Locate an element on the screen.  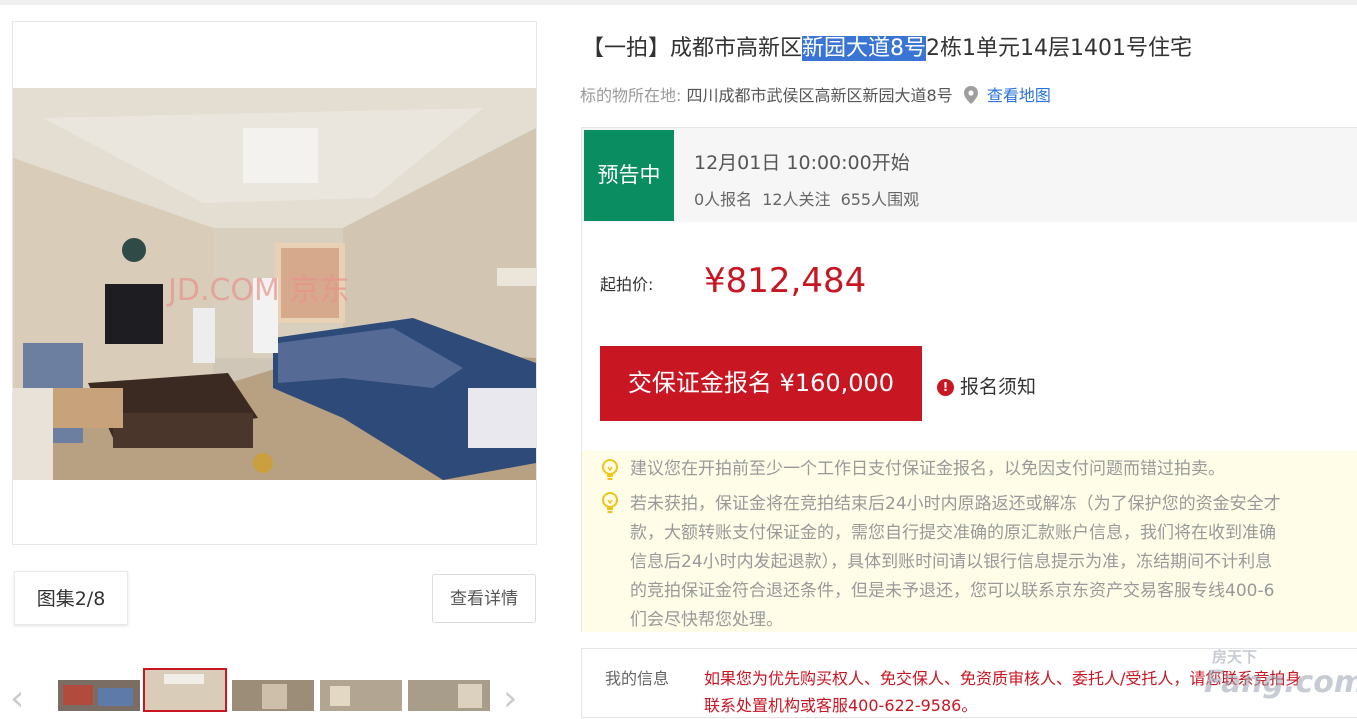
signup-count: 0人报名 is located at coordinates (723, 199).